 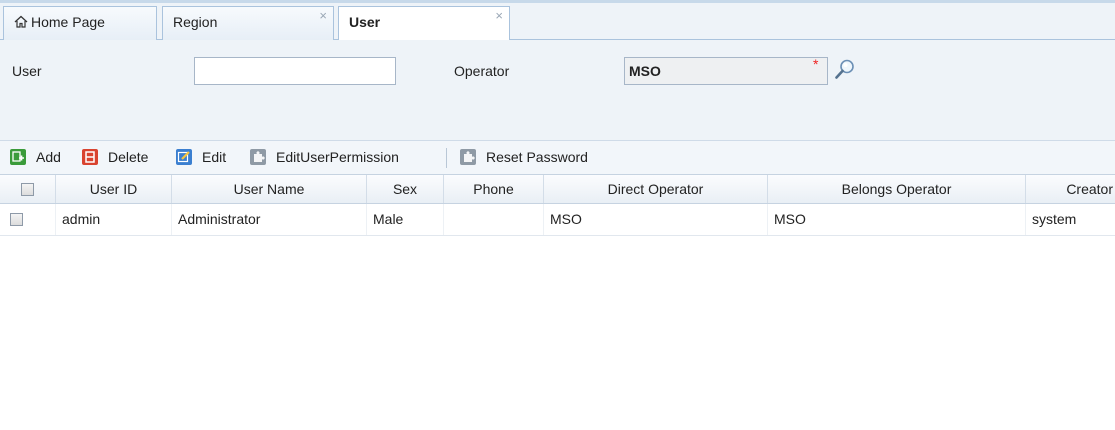 I want to click on edit-user-permission-label: EditUserPermission, so click(x=337, y=157).